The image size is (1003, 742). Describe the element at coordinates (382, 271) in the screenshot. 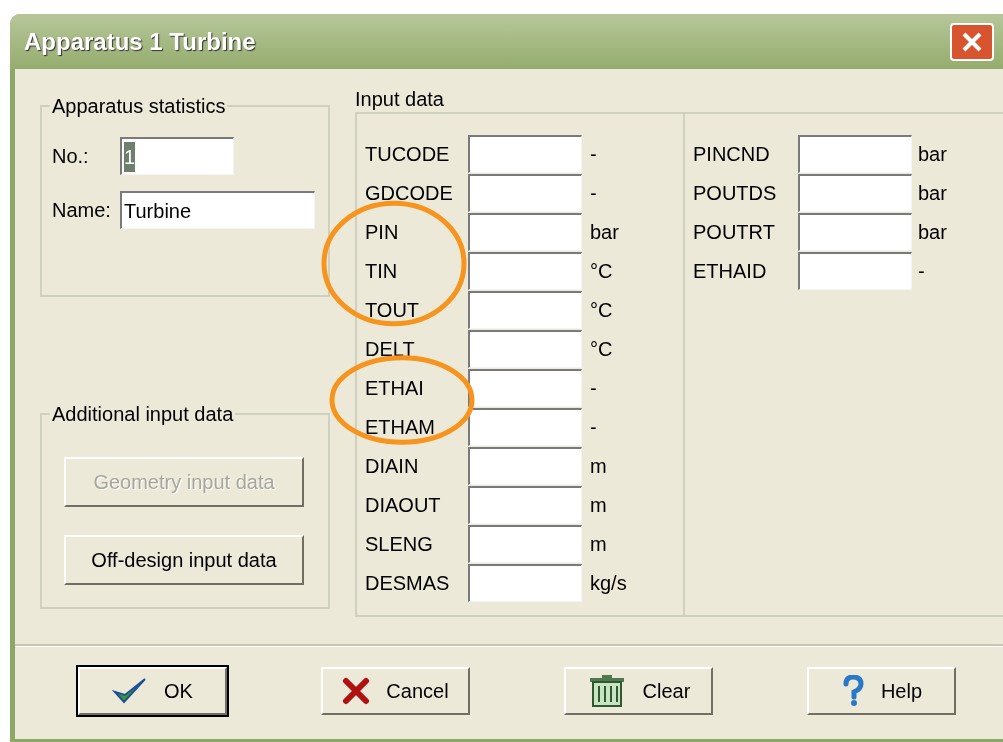

I see `parameter-label: TIN` at that location.